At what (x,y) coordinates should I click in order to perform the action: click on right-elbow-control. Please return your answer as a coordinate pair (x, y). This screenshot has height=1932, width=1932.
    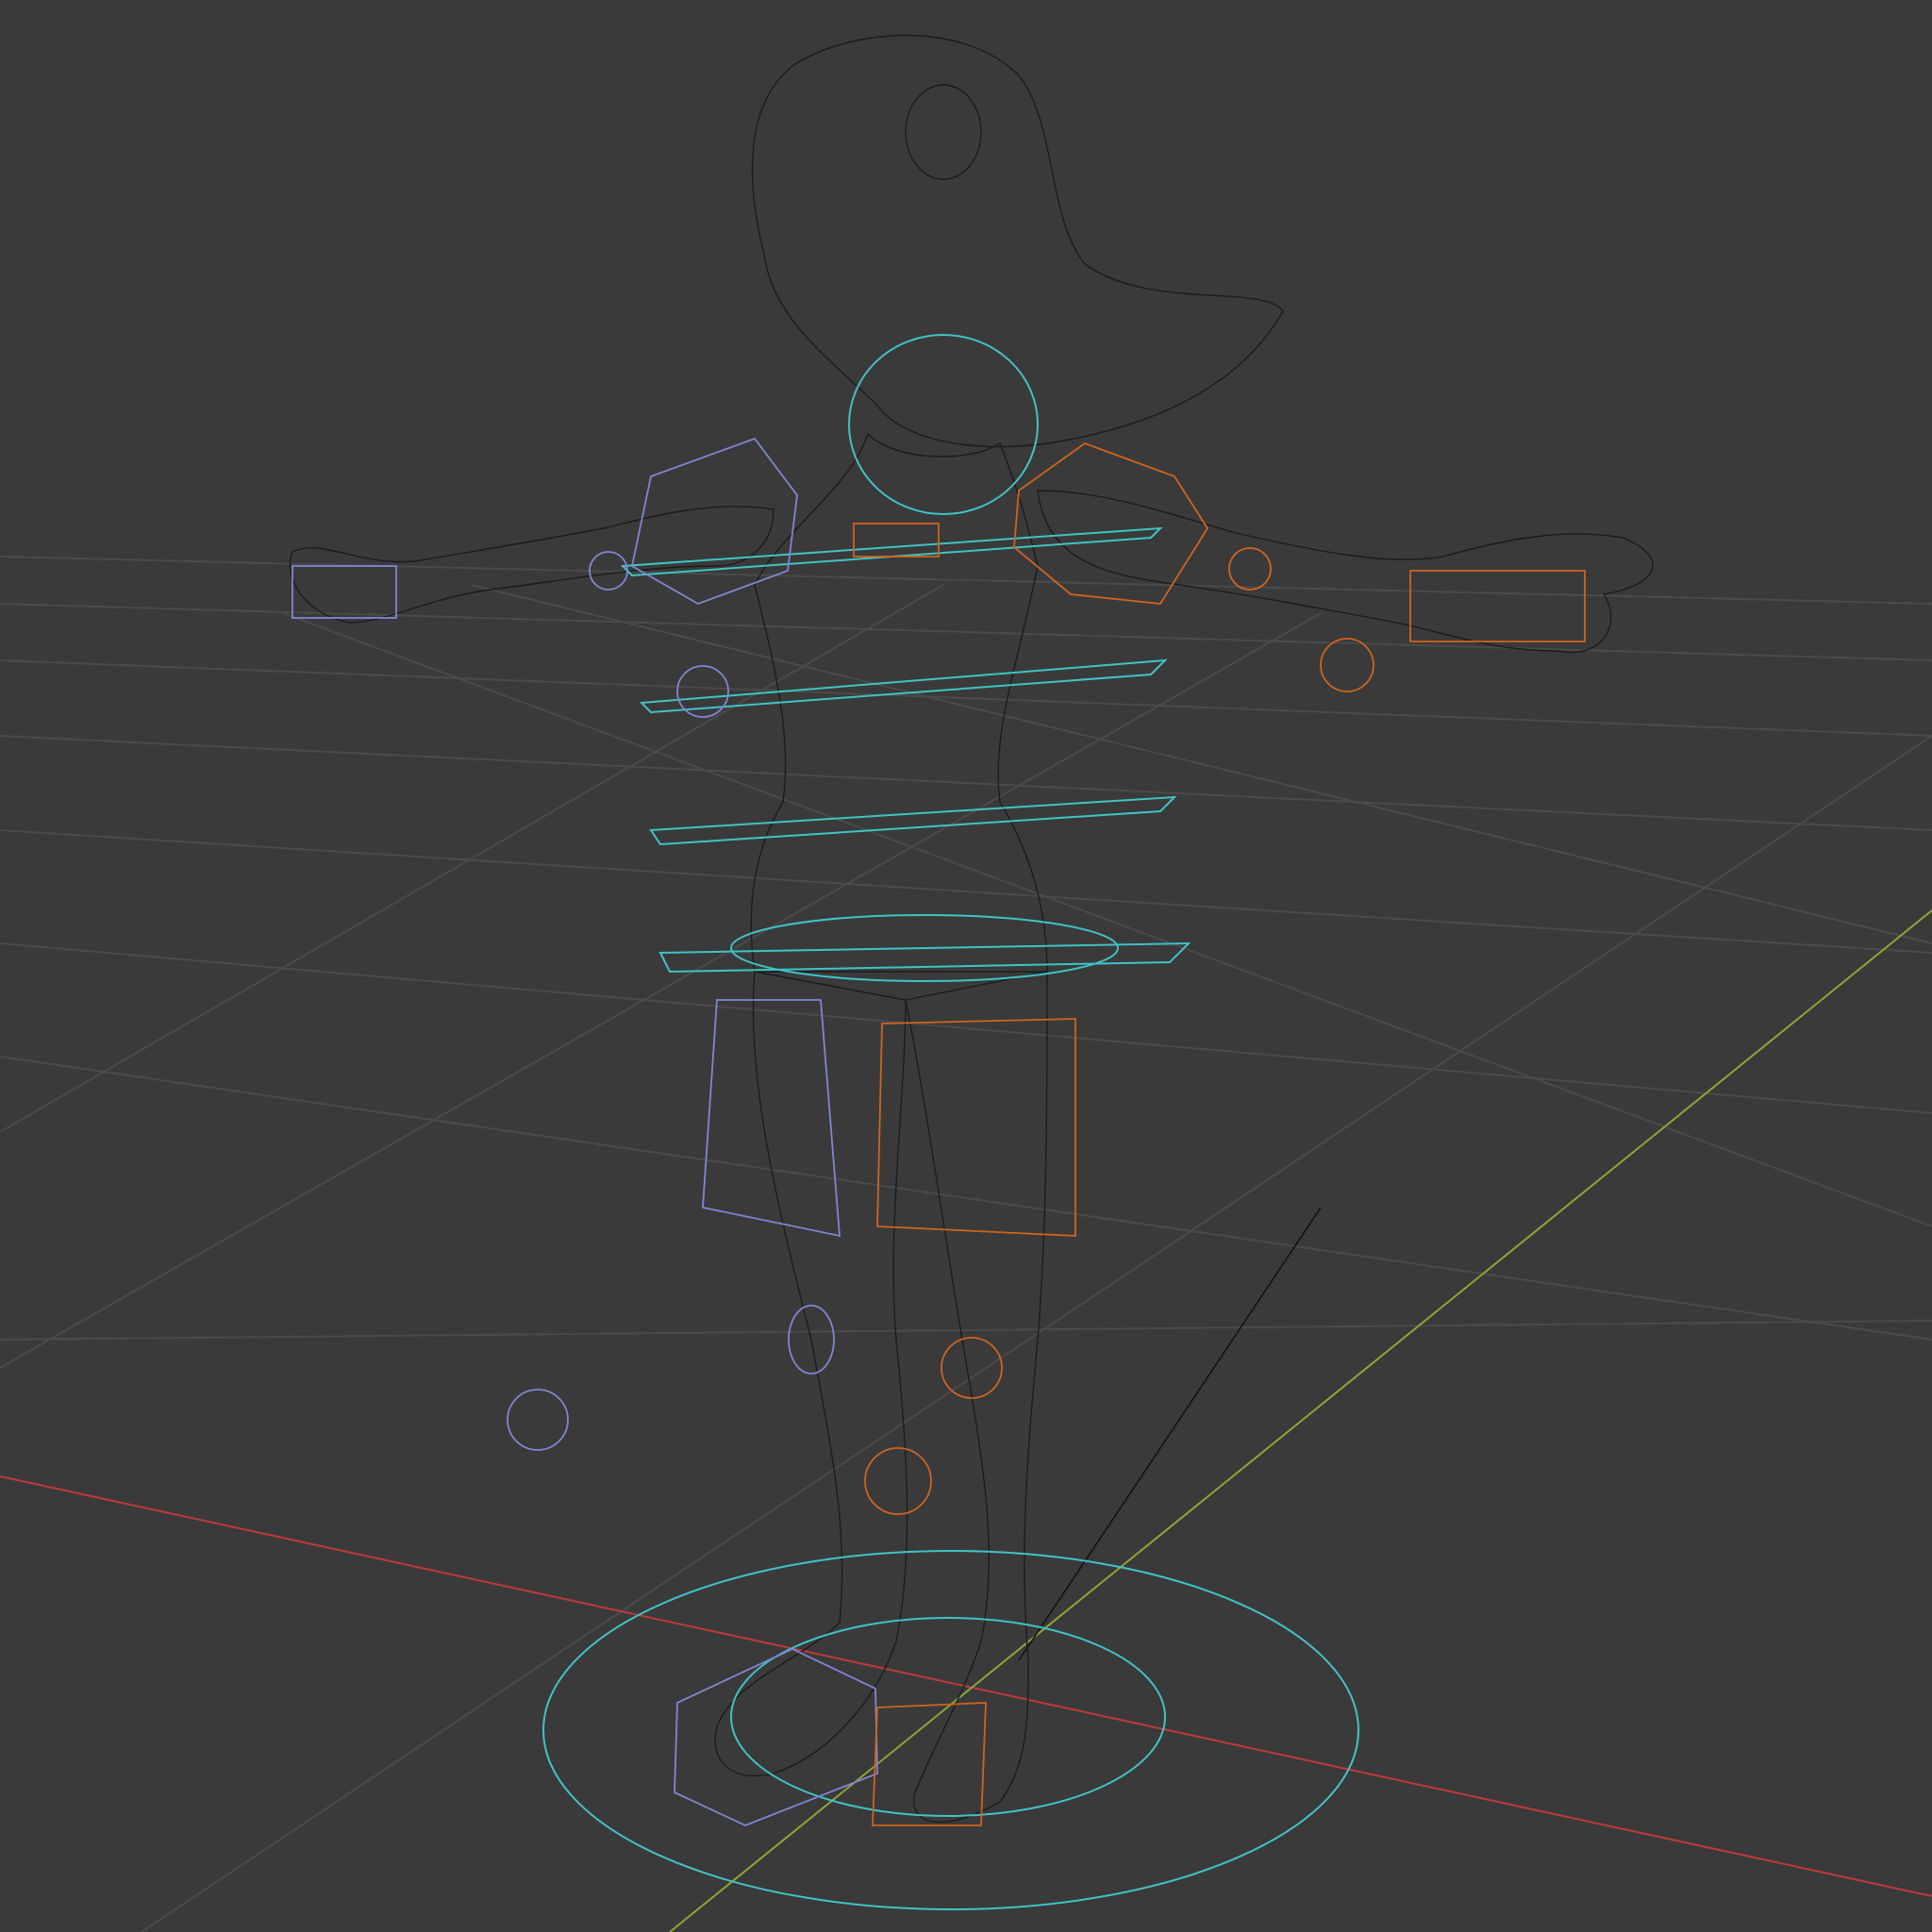
    Looking at the image, I should click on (1250, 569).